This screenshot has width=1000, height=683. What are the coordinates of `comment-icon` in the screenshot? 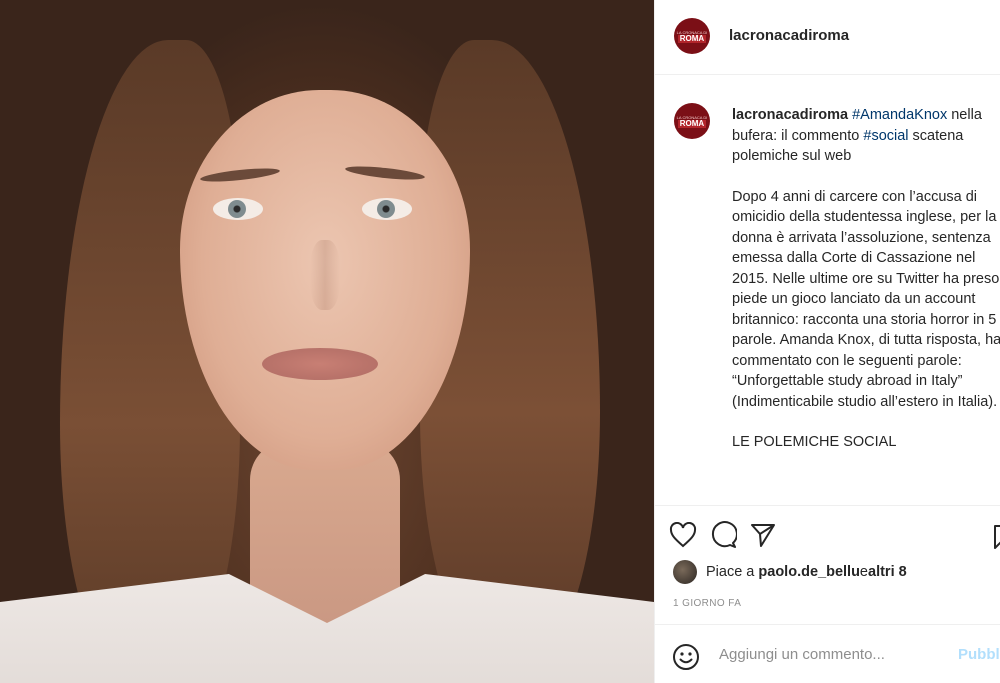 It's located at (723, 535).